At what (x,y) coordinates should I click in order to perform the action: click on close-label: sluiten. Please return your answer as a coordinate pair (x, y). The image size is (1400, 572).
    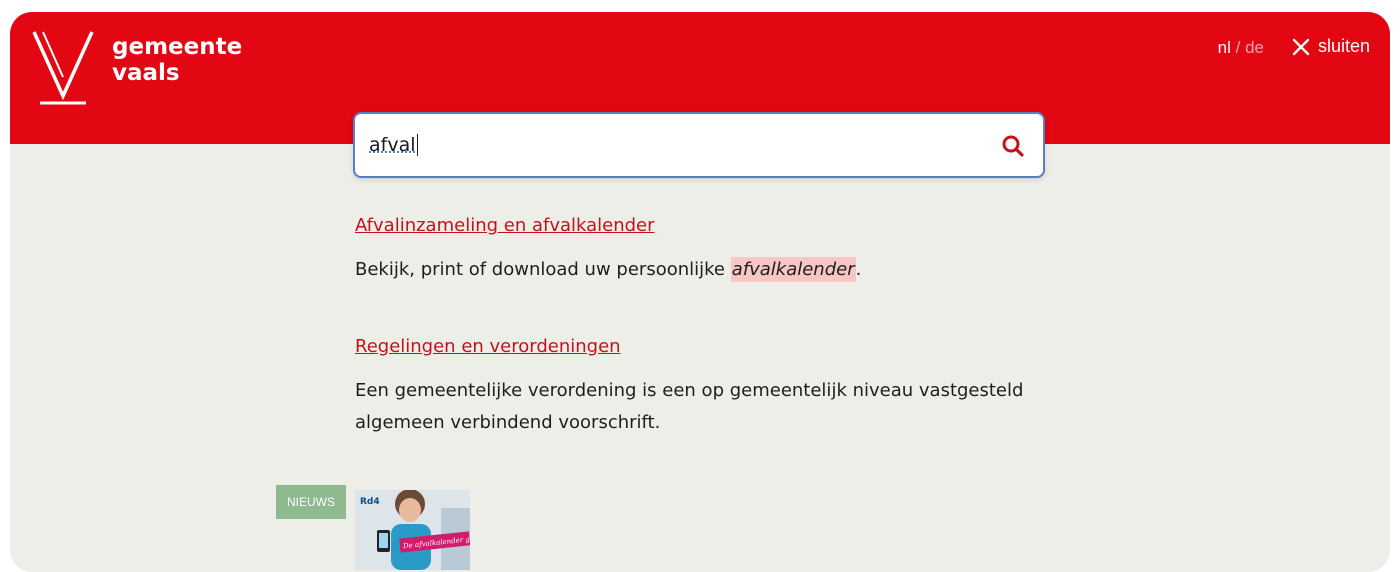
    Looking at the image, I should click on (1344, 46).